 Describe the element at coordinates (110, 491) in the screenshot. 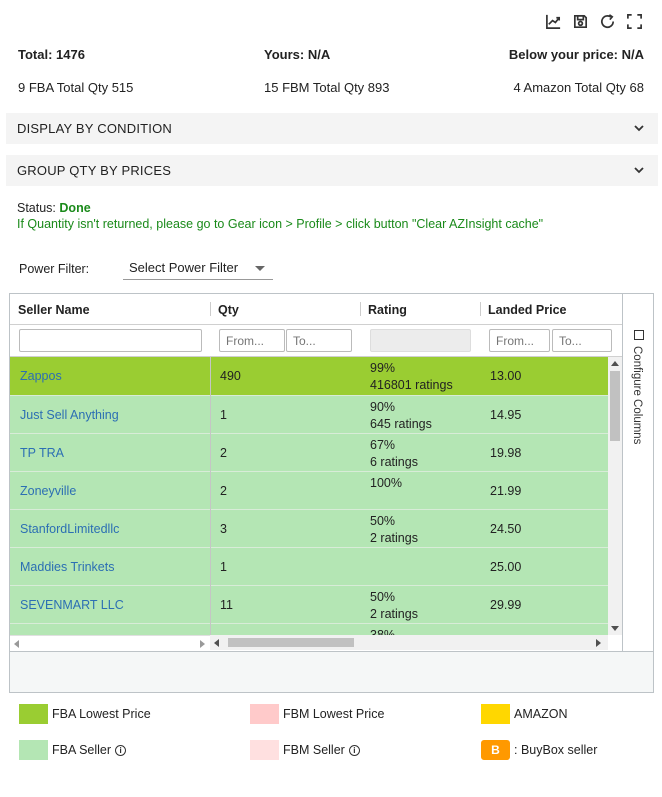

I see `seller-name-link: Zoneyville` at that location.